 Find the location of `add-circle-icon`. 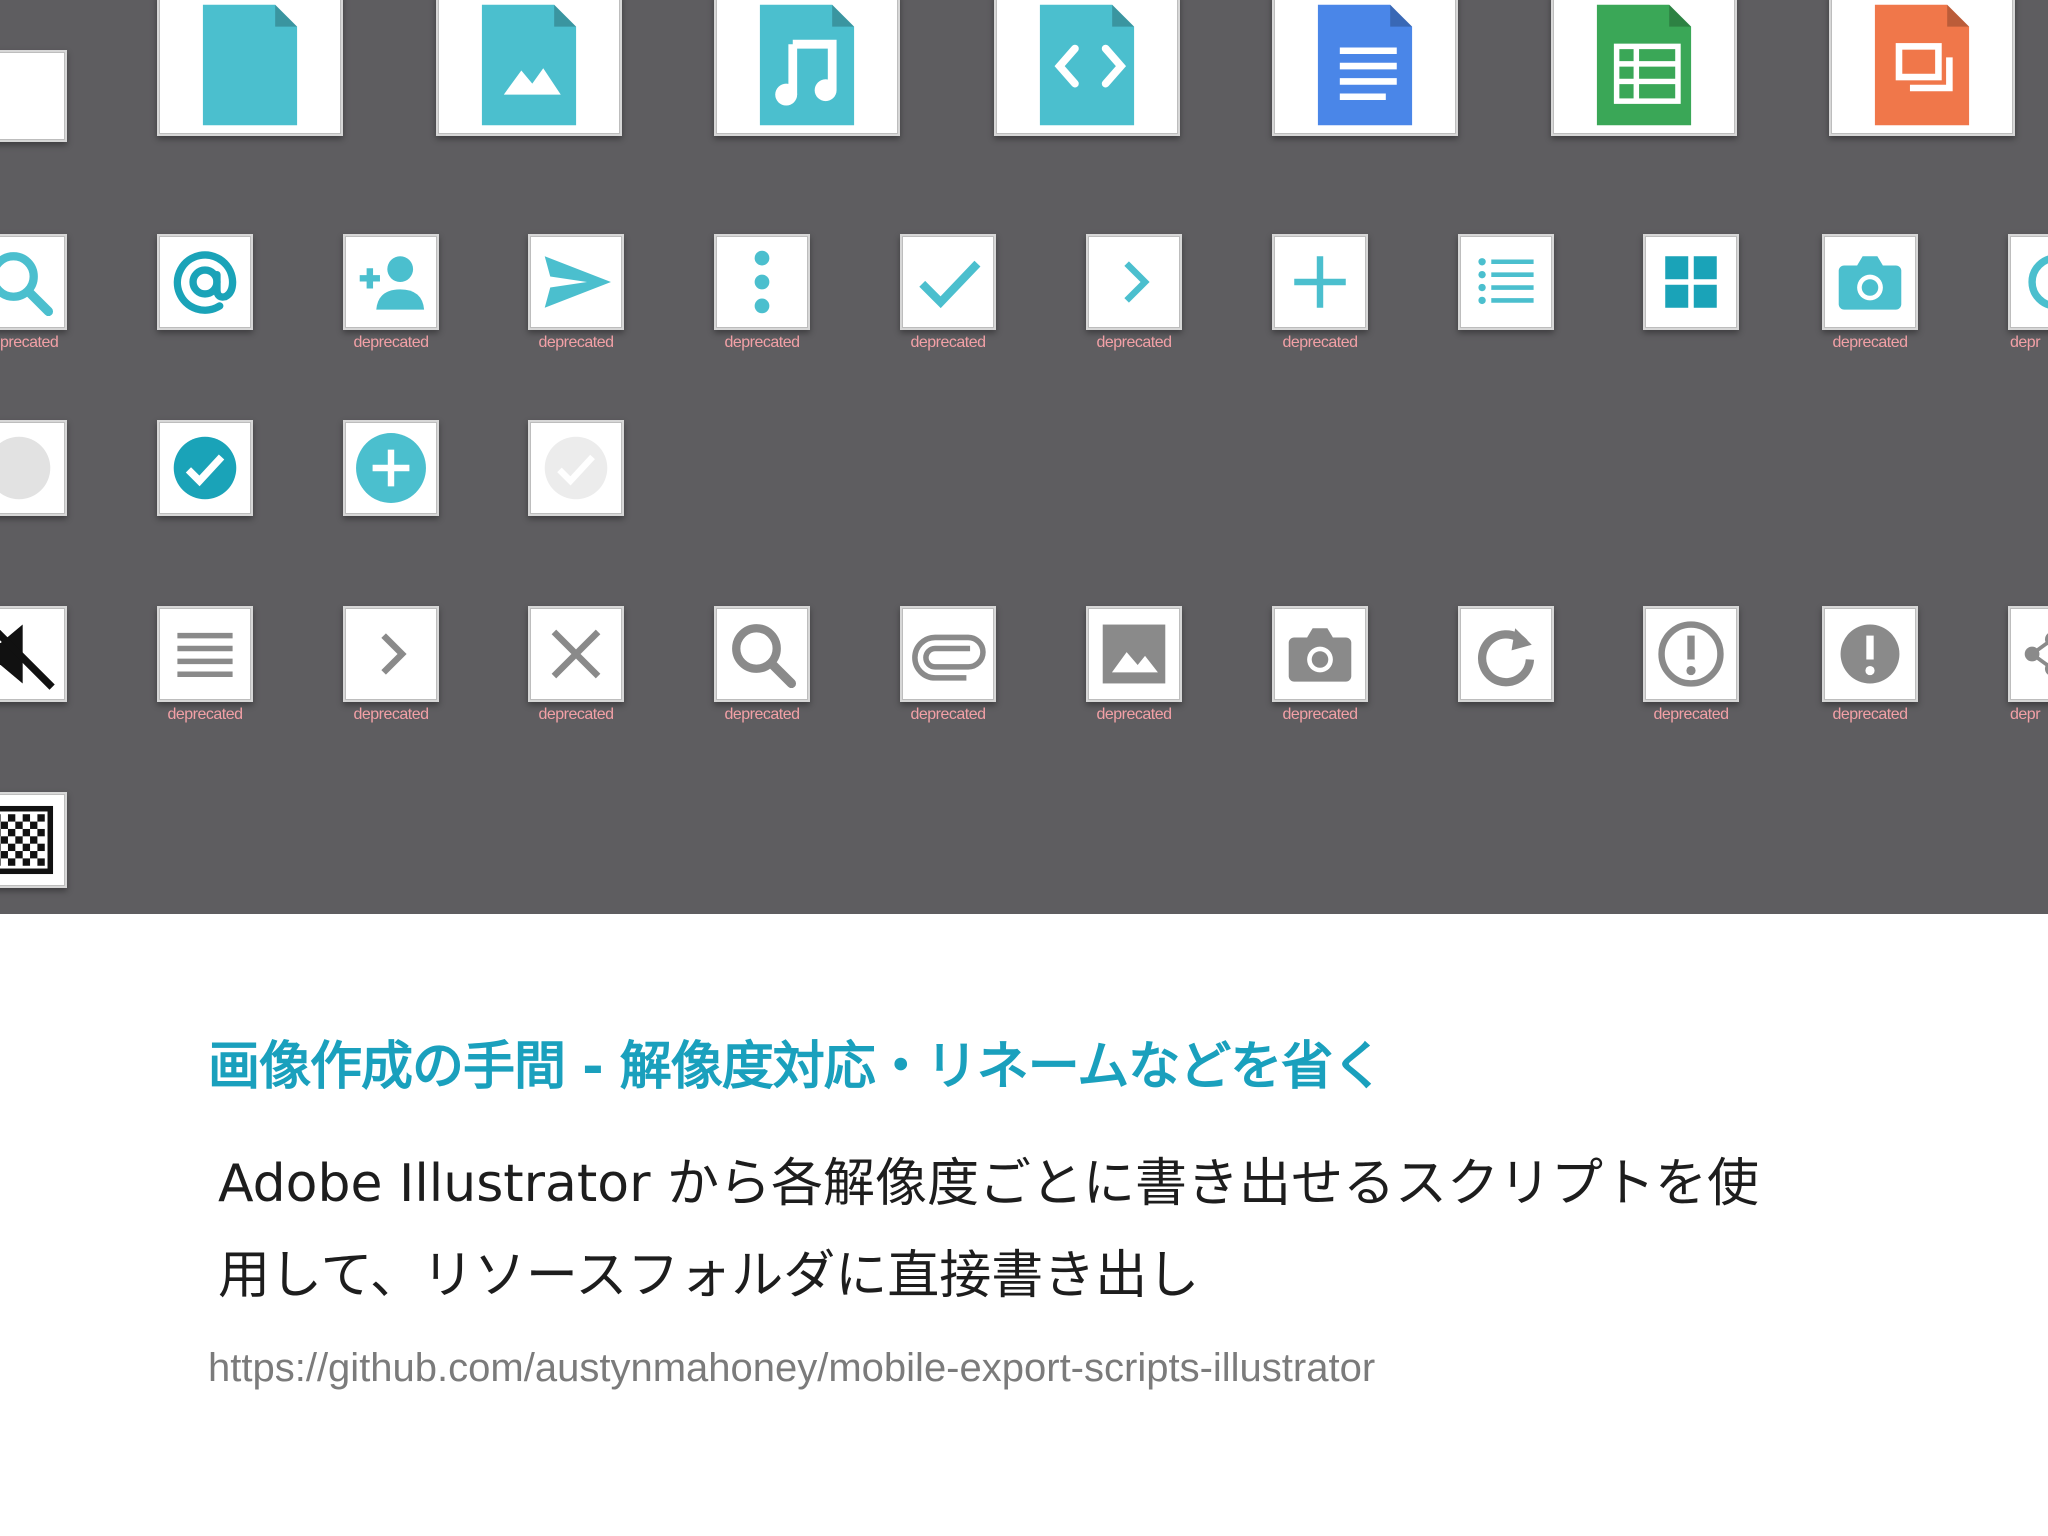

add-circle-icon is located at coordinates (391, 468).